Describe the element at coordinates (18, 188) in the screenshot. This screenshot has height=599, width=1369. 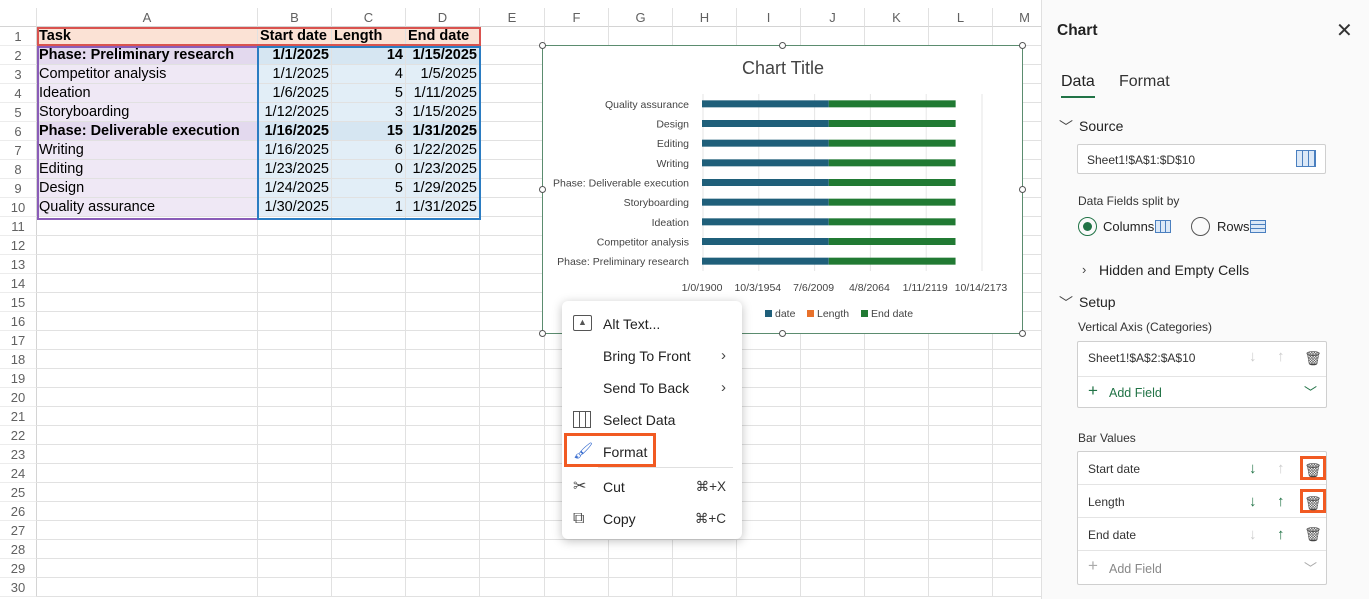
I see `row-header: 9` at that location.